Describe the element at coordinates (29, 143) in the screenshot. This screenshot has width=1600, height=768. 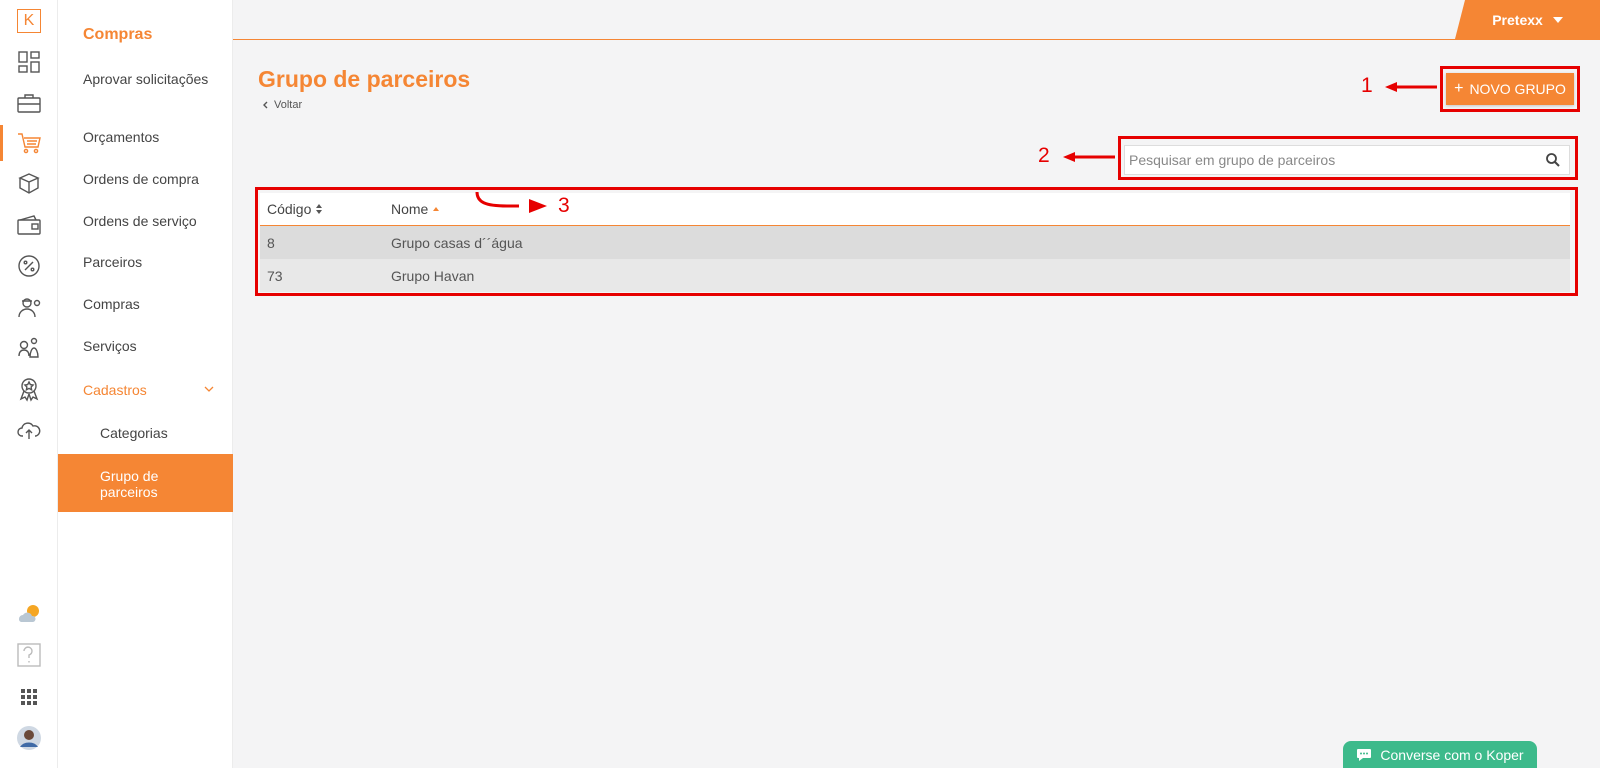
I see `cart-icon` at that location.